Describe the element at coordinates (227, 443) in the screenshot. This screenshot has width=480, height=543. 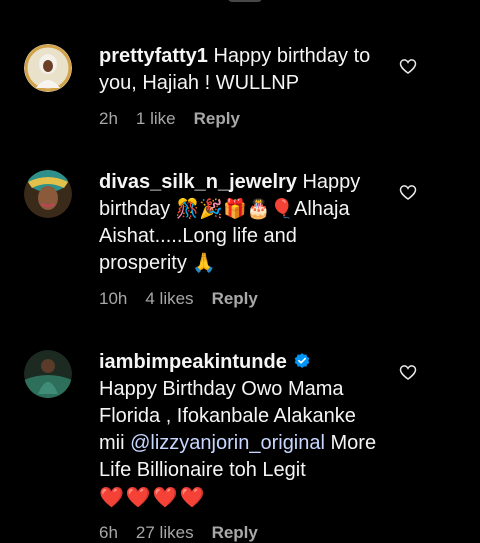
I see `mention-link: @lizzyanjorin_original` at that location.